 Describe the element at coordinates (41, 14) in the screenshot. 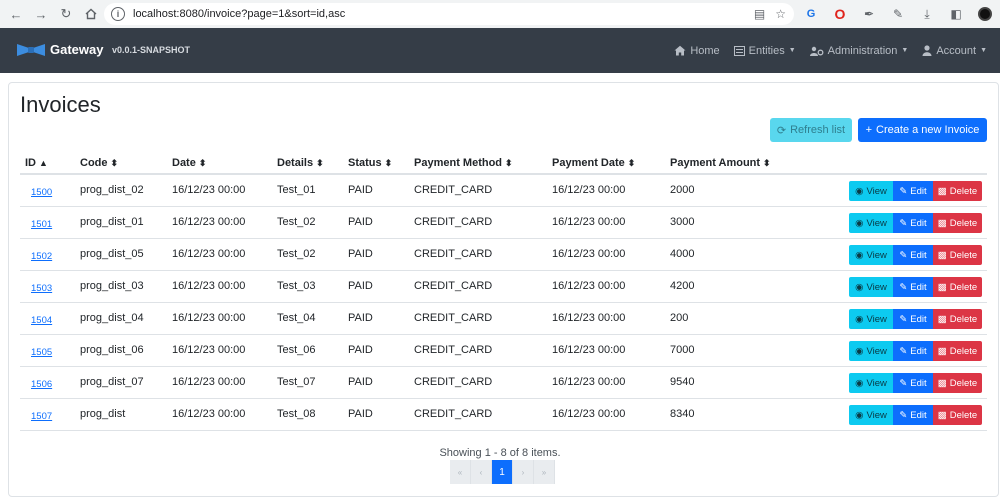

I see `forward-icon: →` at that location.